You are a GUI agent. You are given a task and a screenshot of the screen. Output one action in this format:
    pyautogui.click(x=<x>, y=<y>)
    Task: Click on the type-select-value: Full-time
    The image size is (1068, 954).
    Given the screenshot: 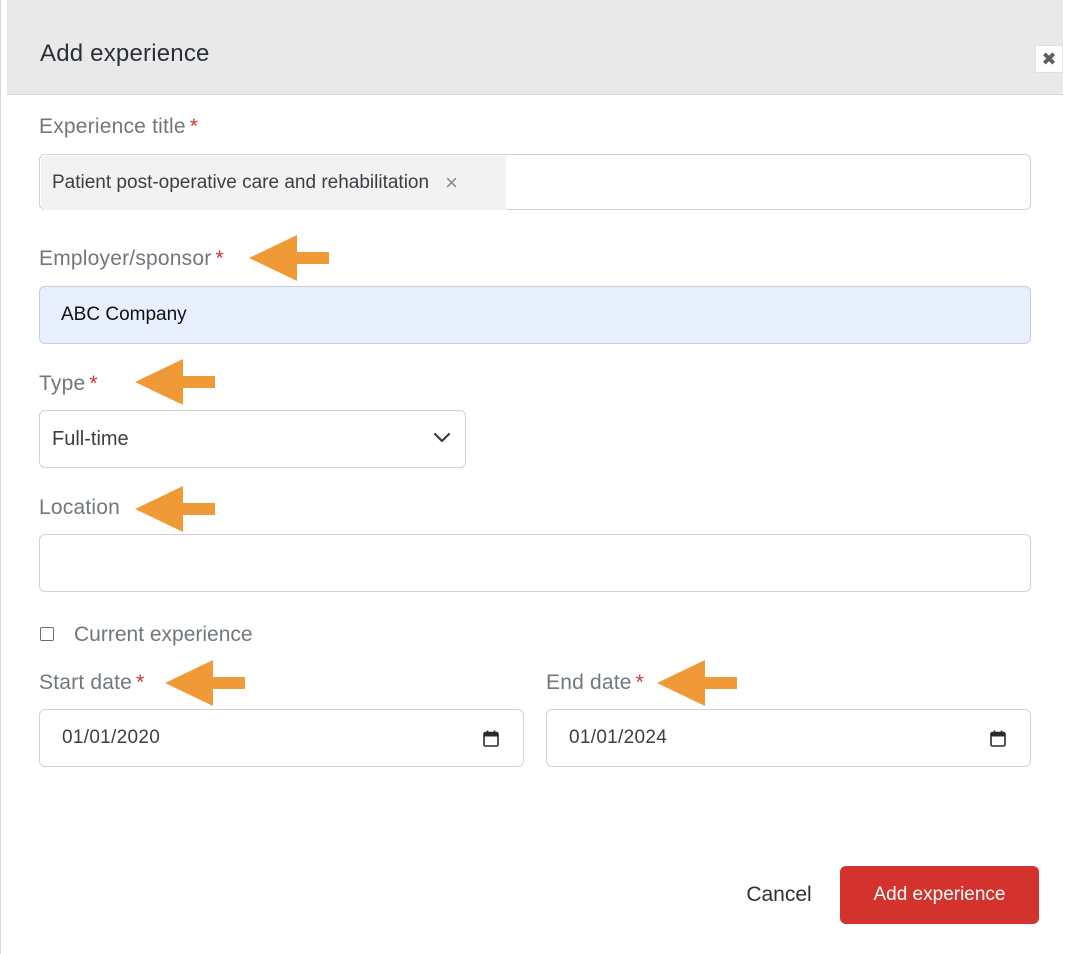 What is the action you would take?
    pyautogui.click(x=90, y=438)
    